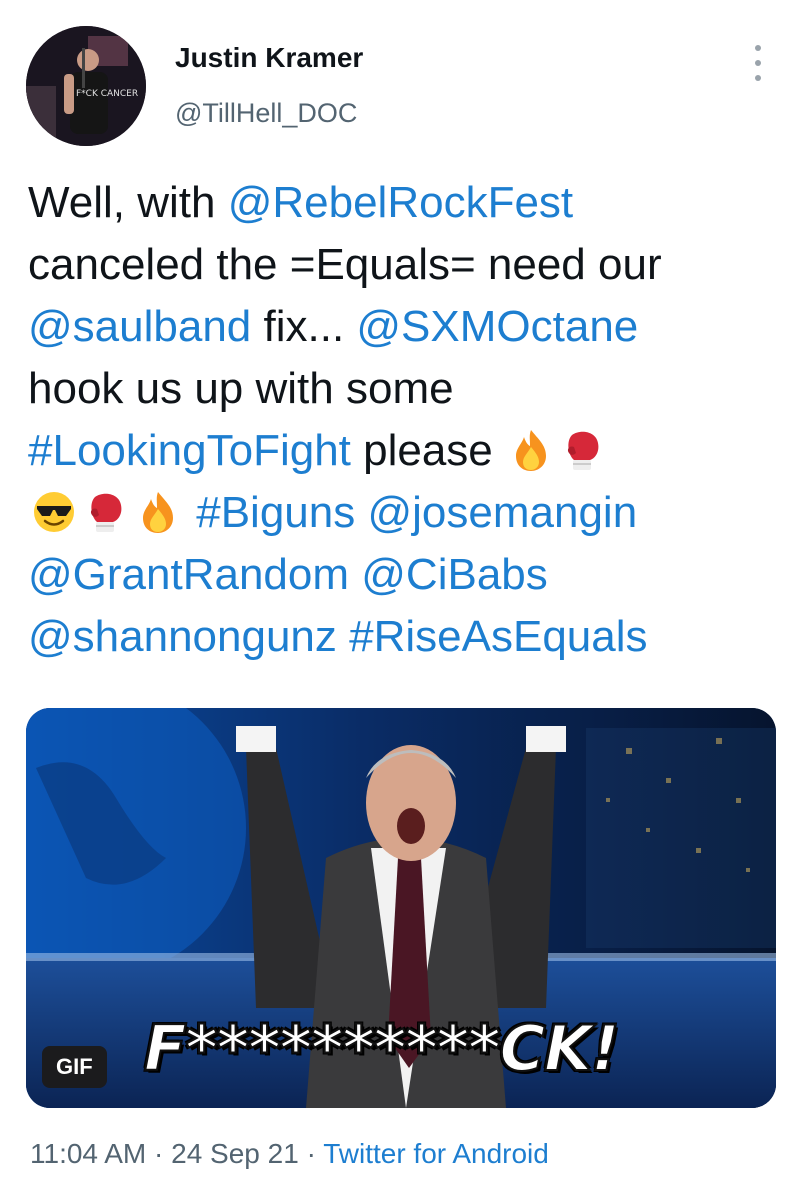 This screenshot has width=803, height=1200. Describe the element at coordinates (54, 512) in the screenshot. I see `sunglasses-emoji` at that location.